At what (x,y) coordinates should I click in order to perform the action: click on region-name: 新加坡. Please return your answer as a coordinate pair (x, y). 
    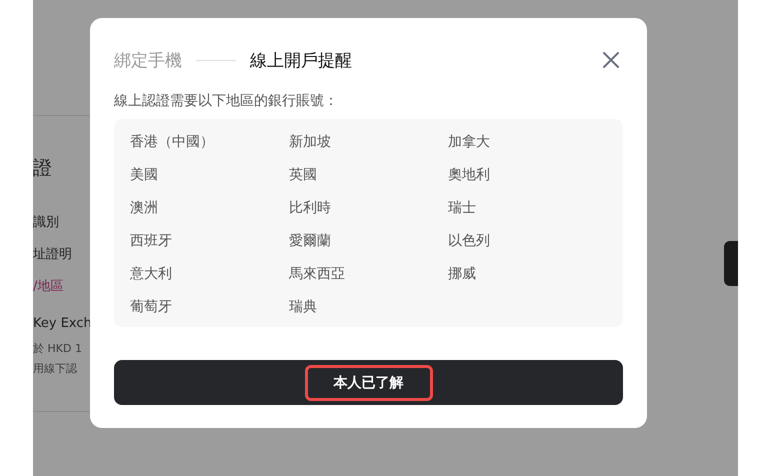
    Looking at the image, I should click on (310, 141).